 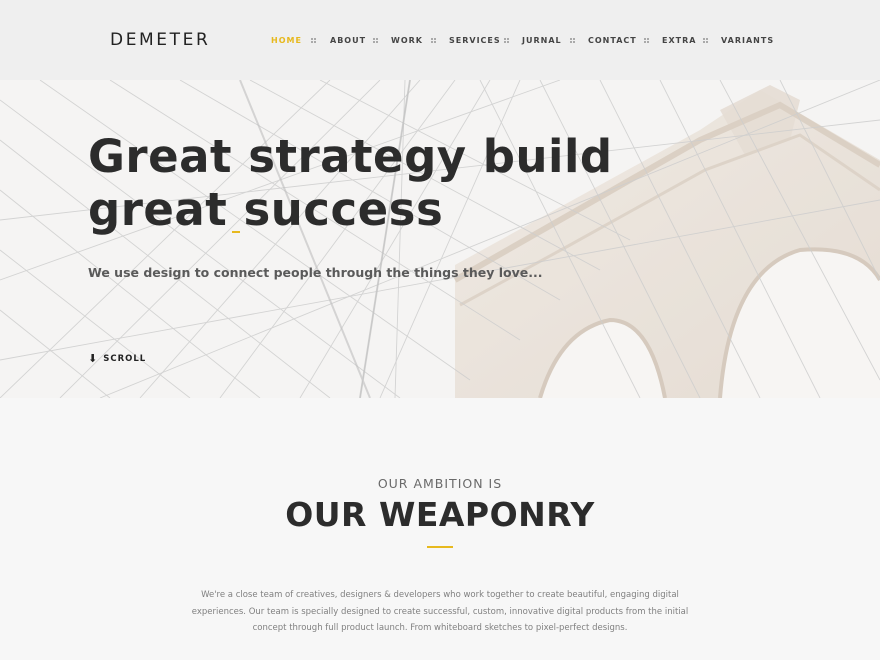 I want to click on hero-title: Great strategy build great success, so click(x=350, y=183).